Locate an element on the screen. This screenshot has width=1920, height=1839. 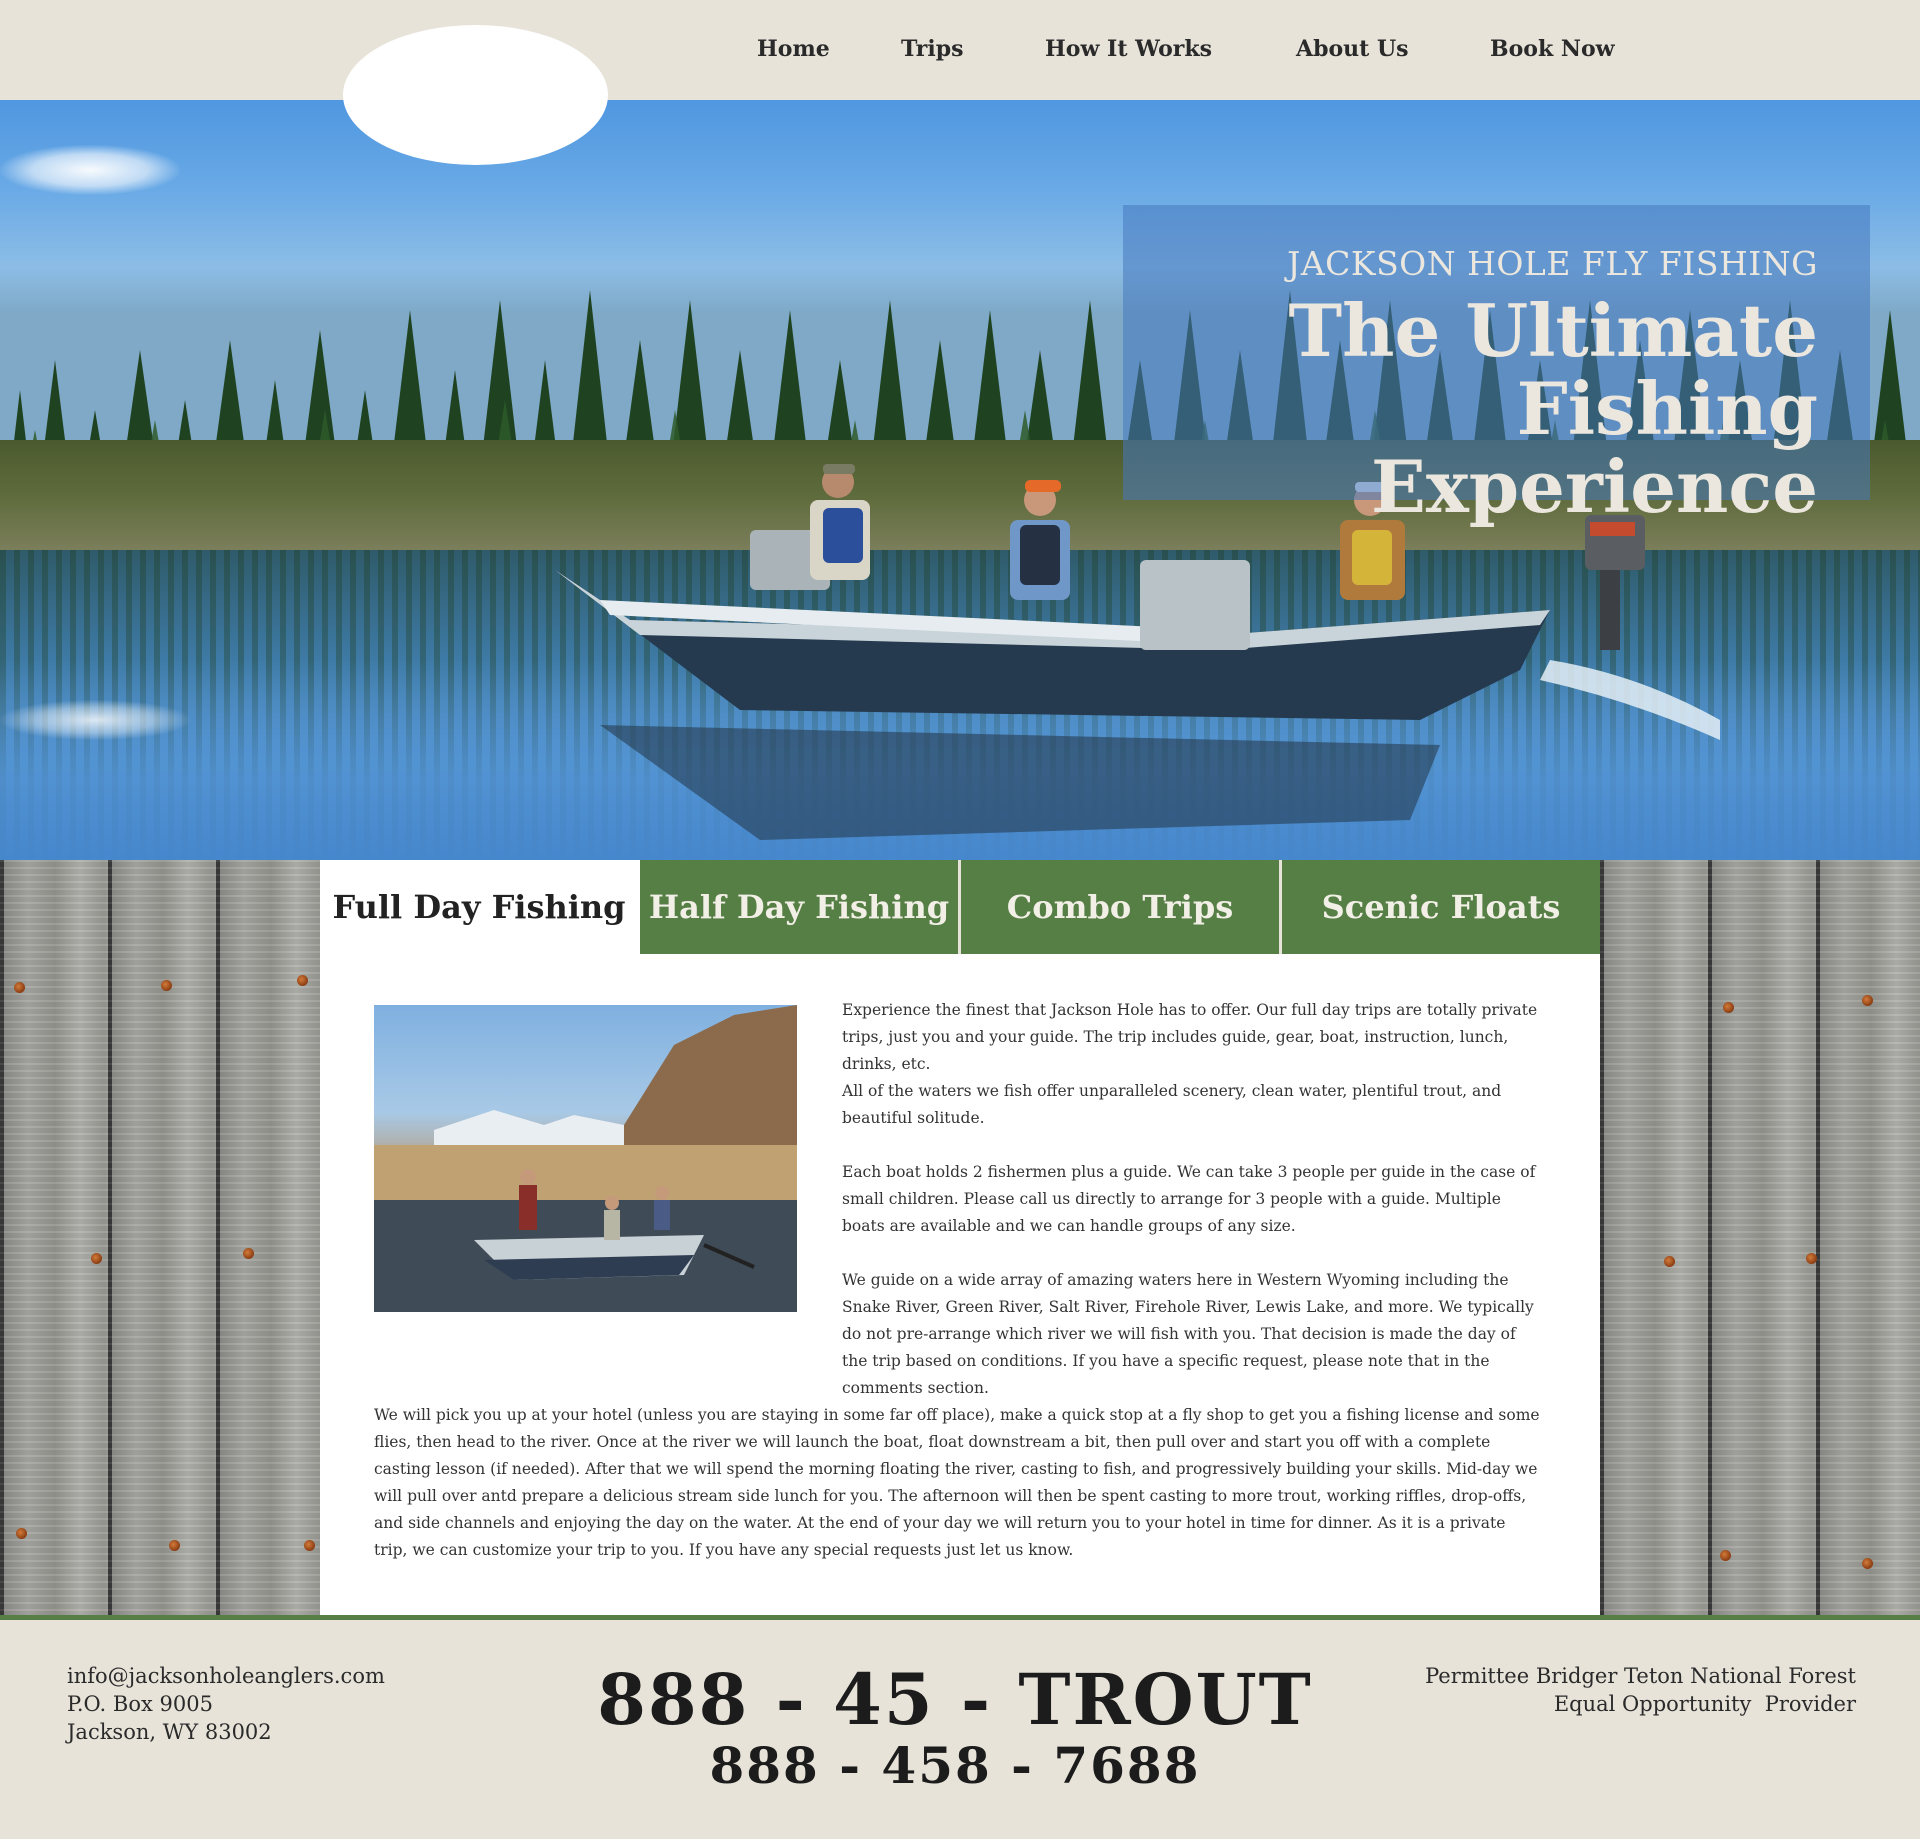
nav-trips: Trips is located at coordinates (932, 49).